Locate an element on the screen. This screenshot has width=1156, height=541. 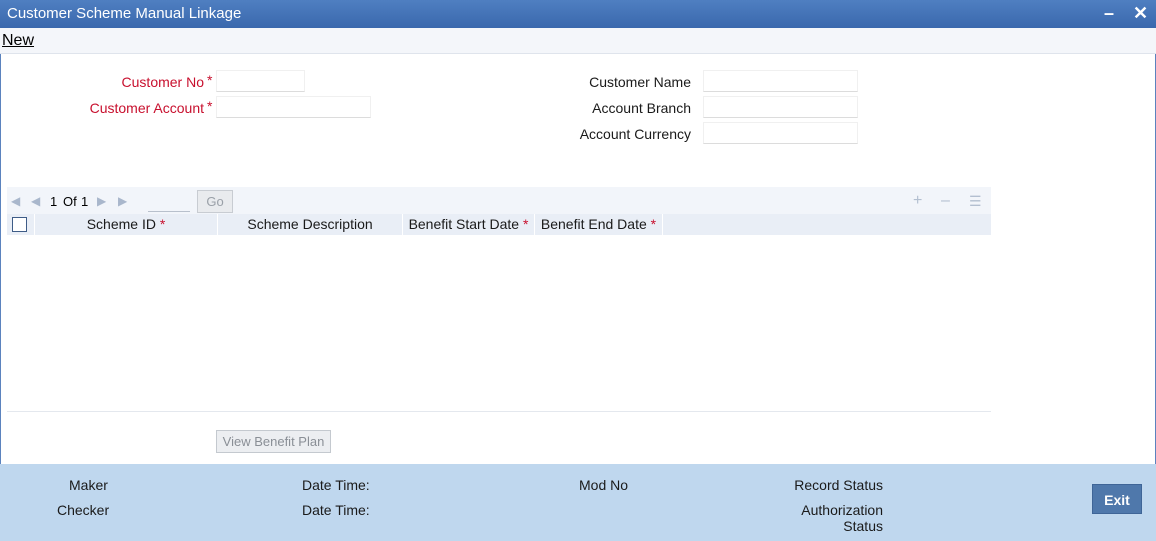
benefit-end-date-required-marker: * is located at coordinates (653, 224).